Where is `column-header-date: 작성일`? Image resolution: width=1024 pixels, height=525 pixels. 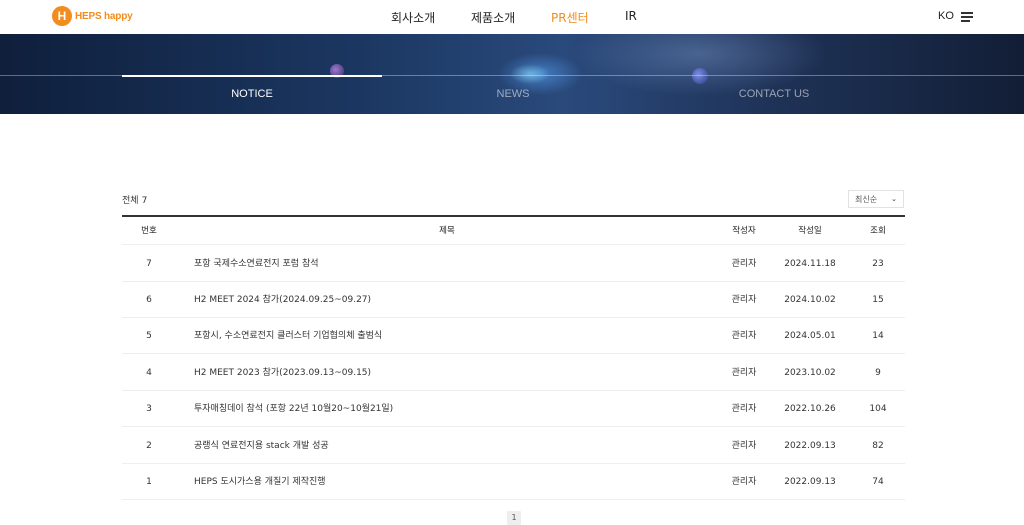
column-header-date: 작성일 is located at coordinates (810, 231).